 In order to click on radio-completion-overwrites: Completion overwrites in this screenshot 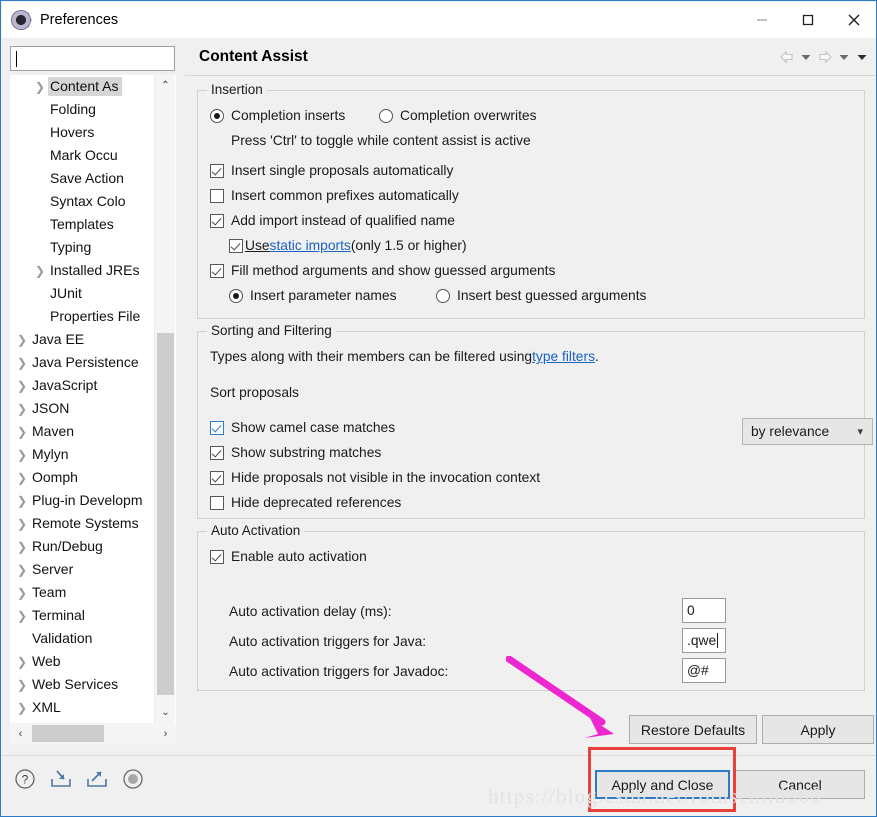, I will do `click(458, 115)`.